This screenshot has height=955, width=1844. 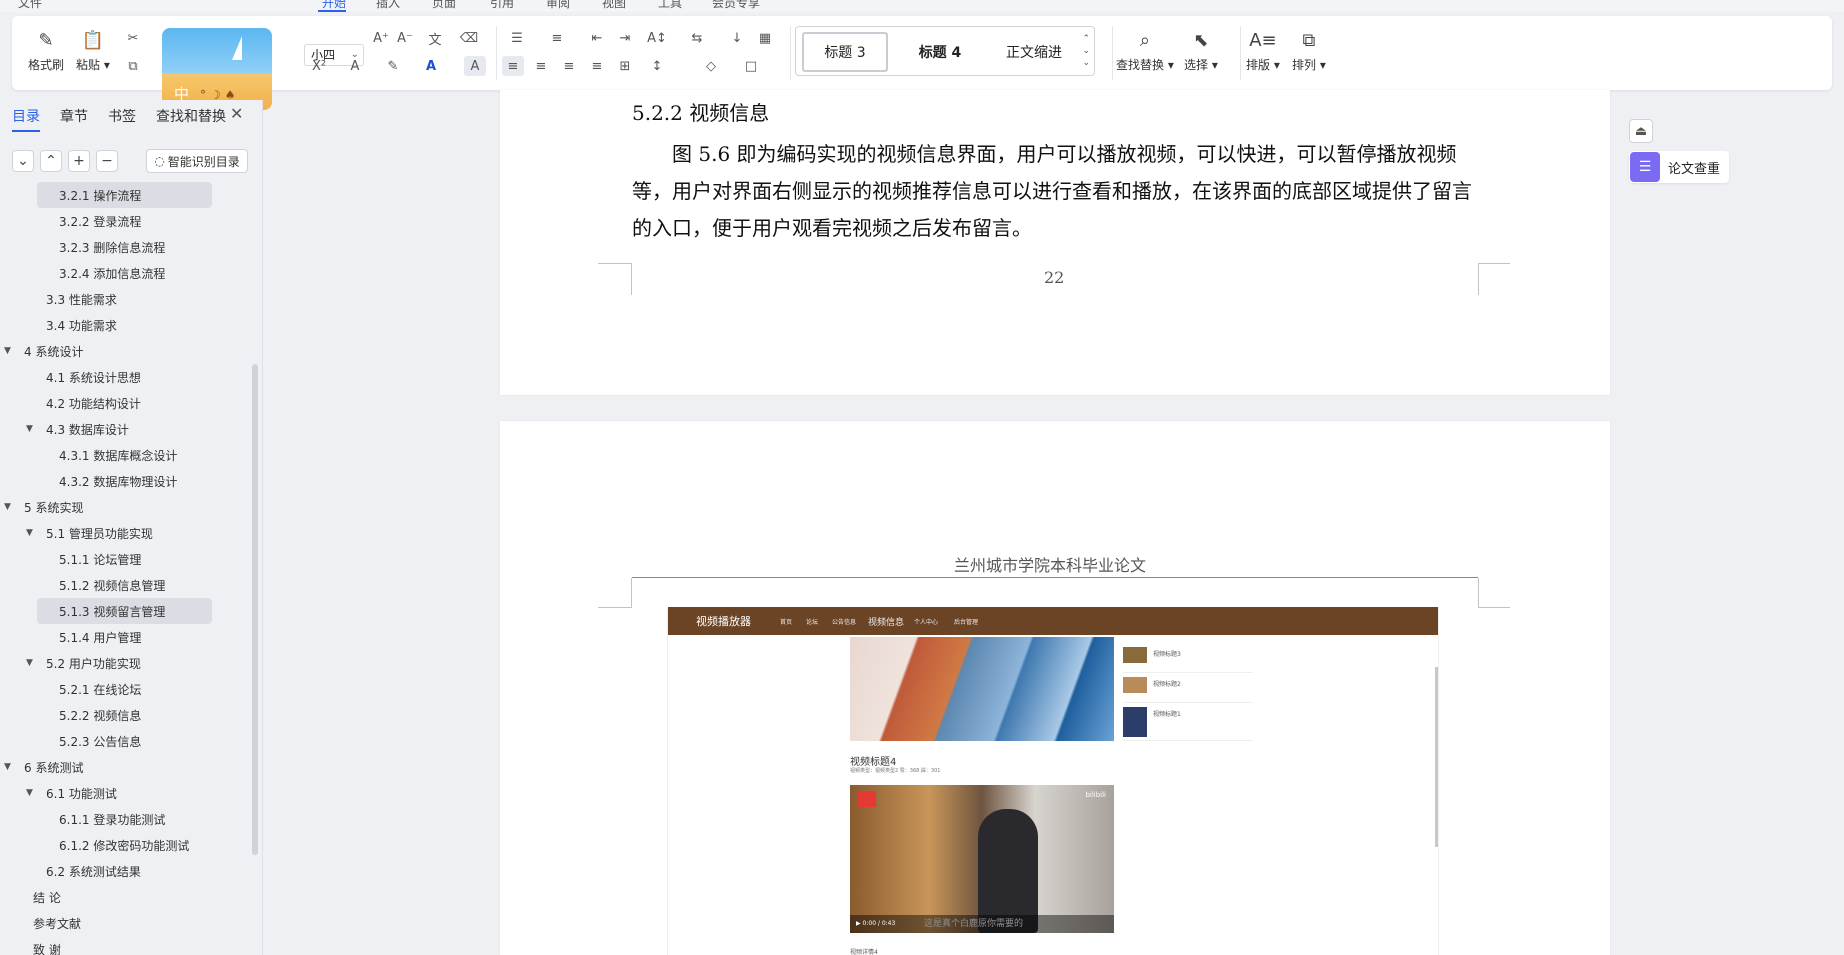 What do you see at coordinates (126, 741) in the screenshot?
I see `toc-item: 5.2.3 公告信息` at bounding box center [126, 741].